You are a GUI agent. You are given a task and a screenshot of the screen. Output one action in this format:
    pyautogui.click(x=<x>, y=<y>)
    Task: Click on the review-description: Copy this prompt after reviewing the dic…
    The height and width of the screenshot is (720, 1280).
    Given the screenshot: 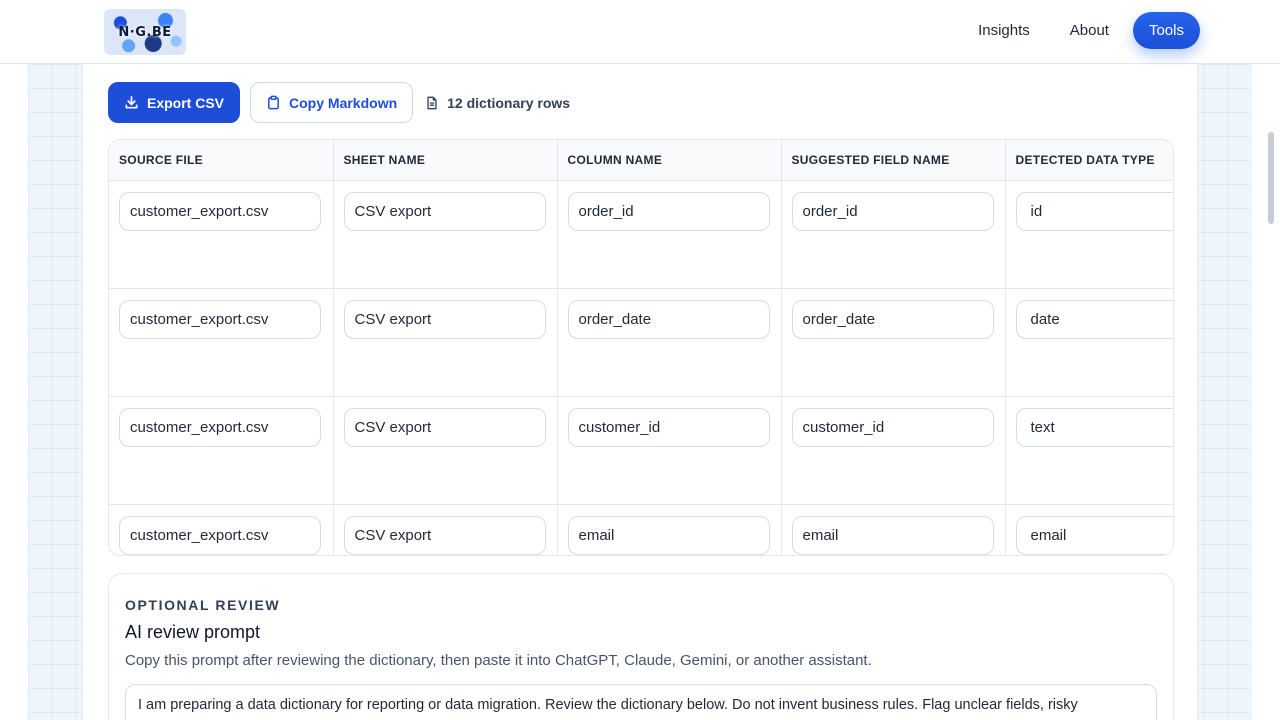 What is the action you would take?
    pyautogui.click(x=498, y=660)
    